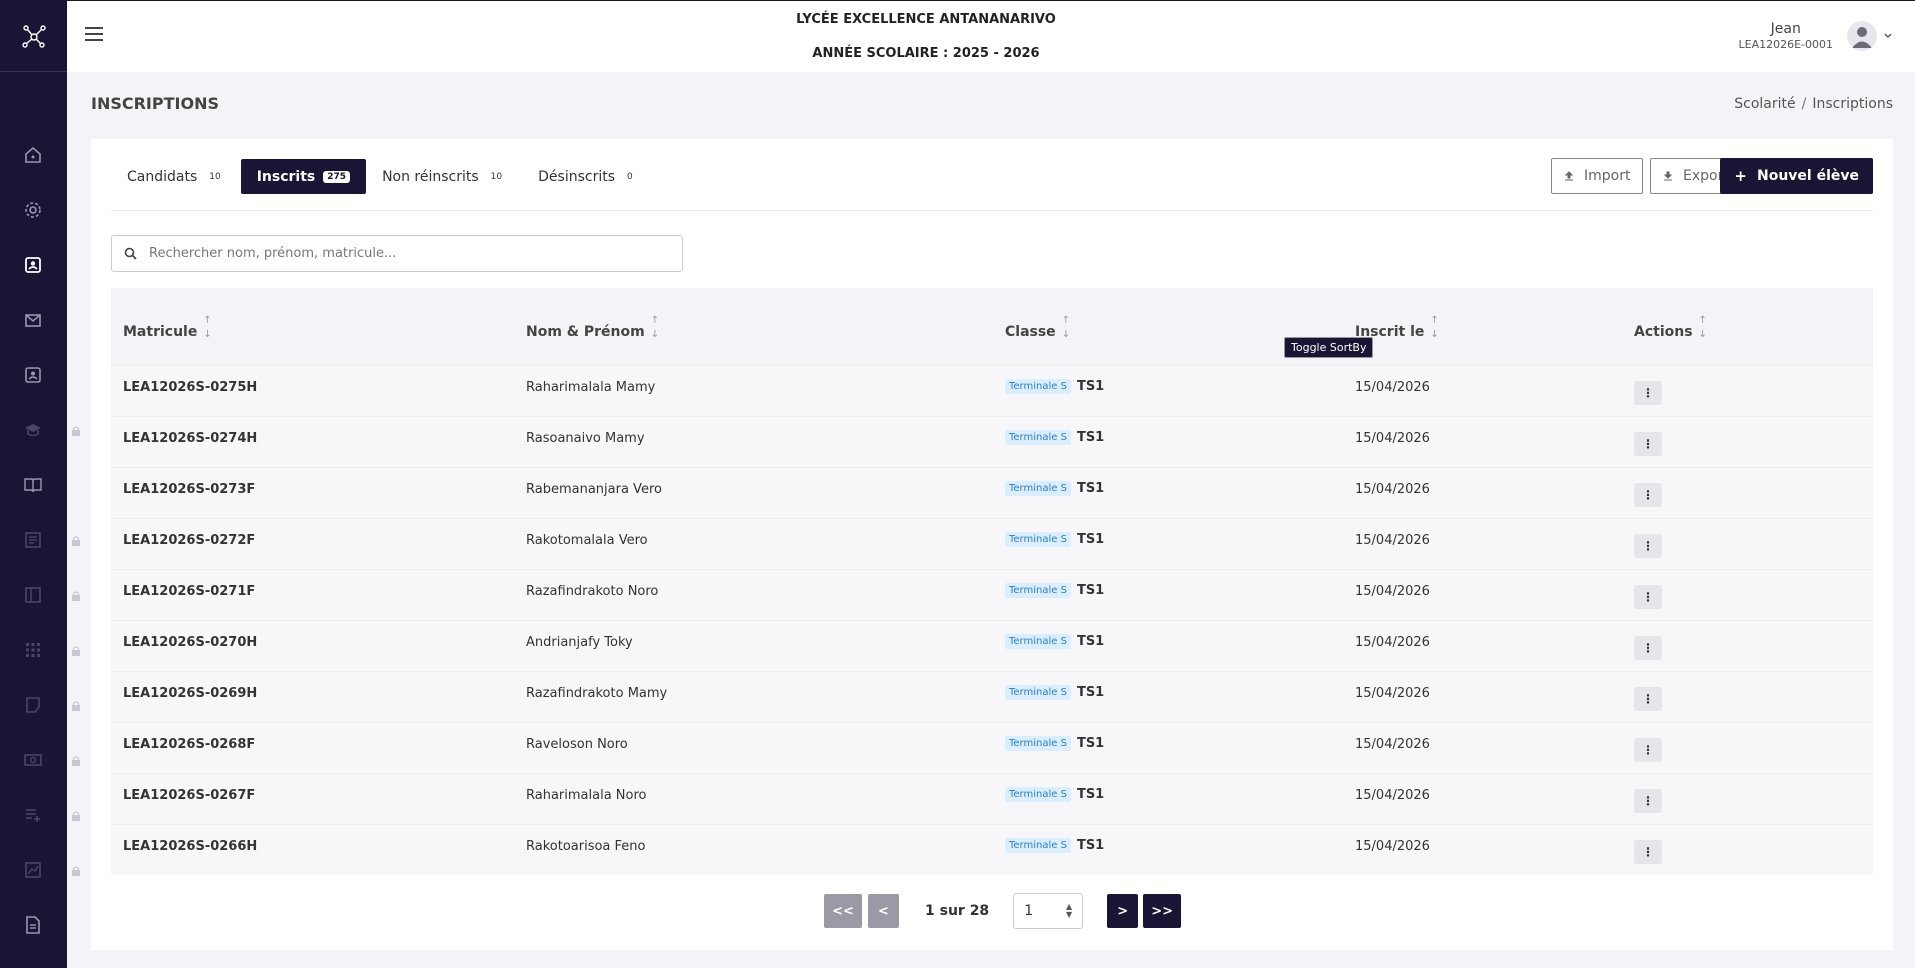 The width and height of the screenshot is (1915, 968). What do you see at coordinates (33, 320) in the screenshot?
I see `mail-icon` at bounding box center [33, 320].